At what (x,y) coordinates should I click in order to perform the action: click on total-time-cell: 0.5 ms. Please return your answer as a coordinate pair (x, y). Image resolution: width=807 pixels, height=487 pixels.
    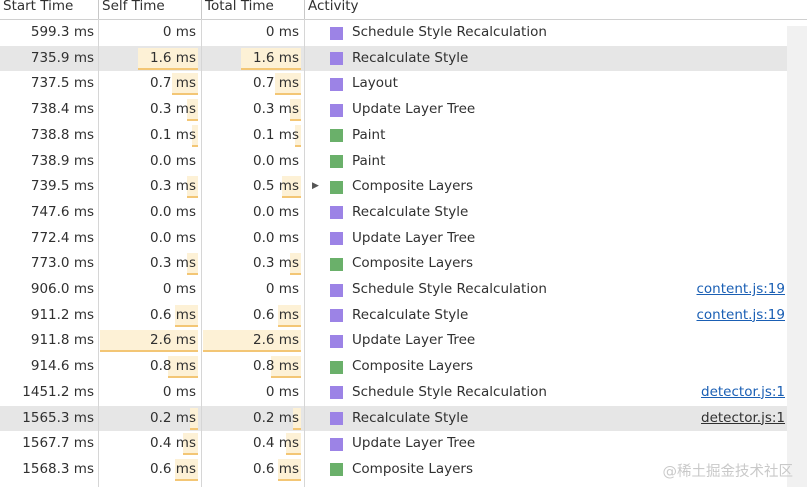
    Looking at the image, I should click on (253, 187).